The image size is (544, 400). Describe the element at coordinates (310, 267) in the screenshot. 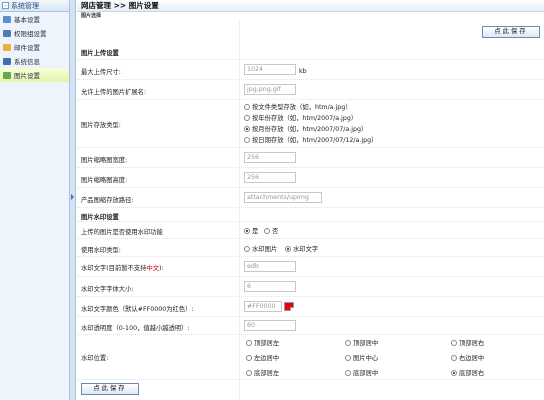

I see `row-watermark-text: 水印文字(目前暂不支持中文):` at that location.